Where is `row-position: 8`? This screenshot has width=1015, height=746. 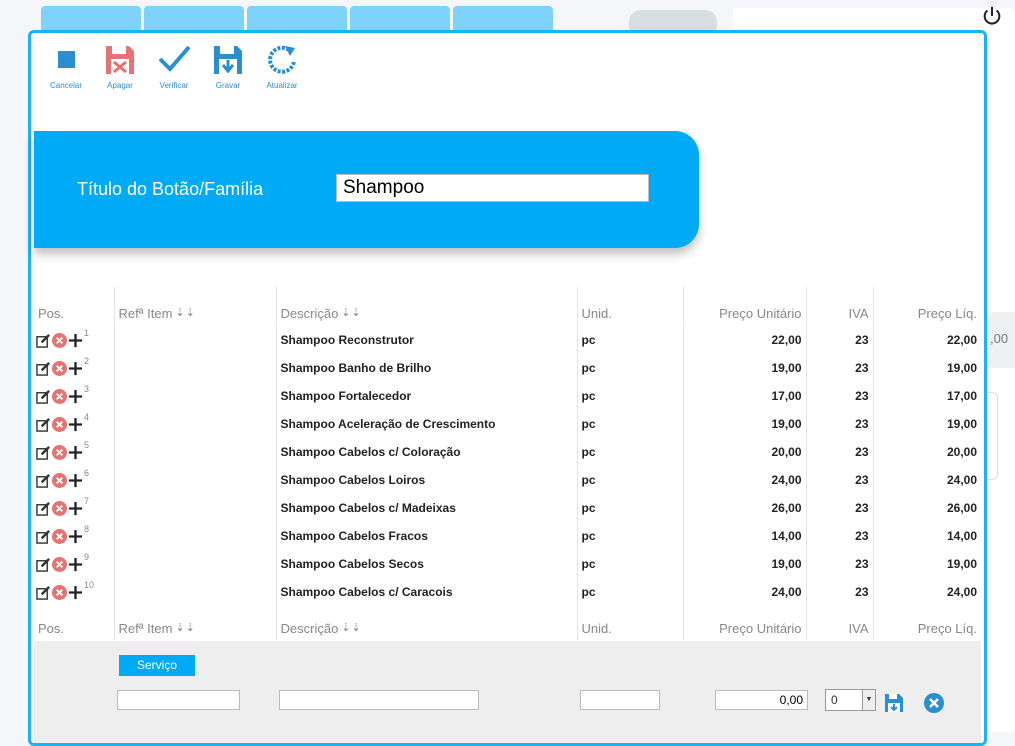 row-position: 8 is located at coordinates (87, 529).